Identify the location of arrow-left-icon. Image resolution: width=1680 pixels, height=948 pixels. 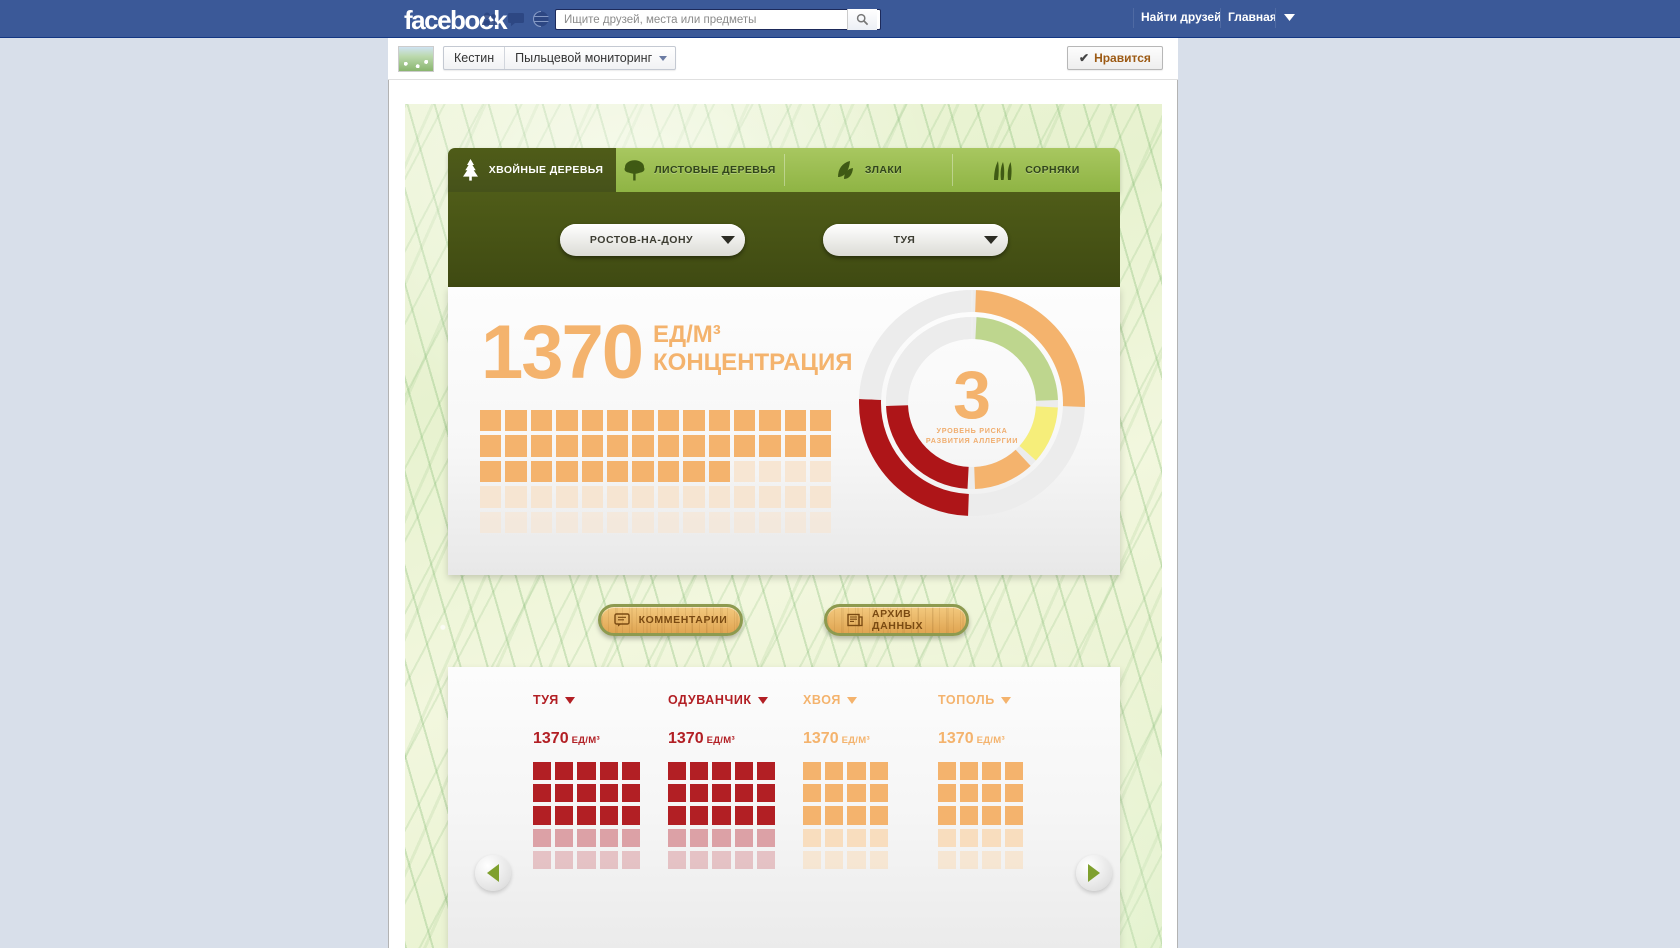
(493, 873).